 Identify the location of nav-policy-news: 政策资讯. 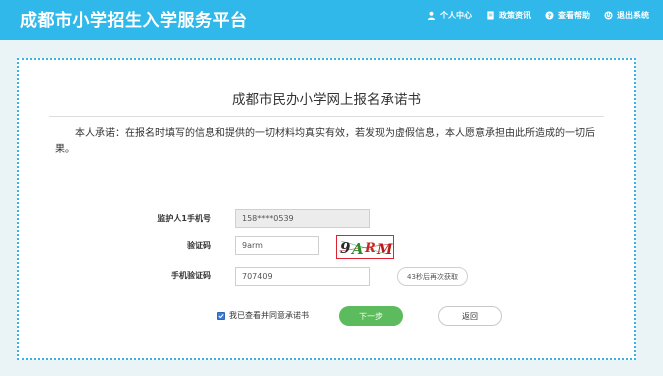
(508, 15).